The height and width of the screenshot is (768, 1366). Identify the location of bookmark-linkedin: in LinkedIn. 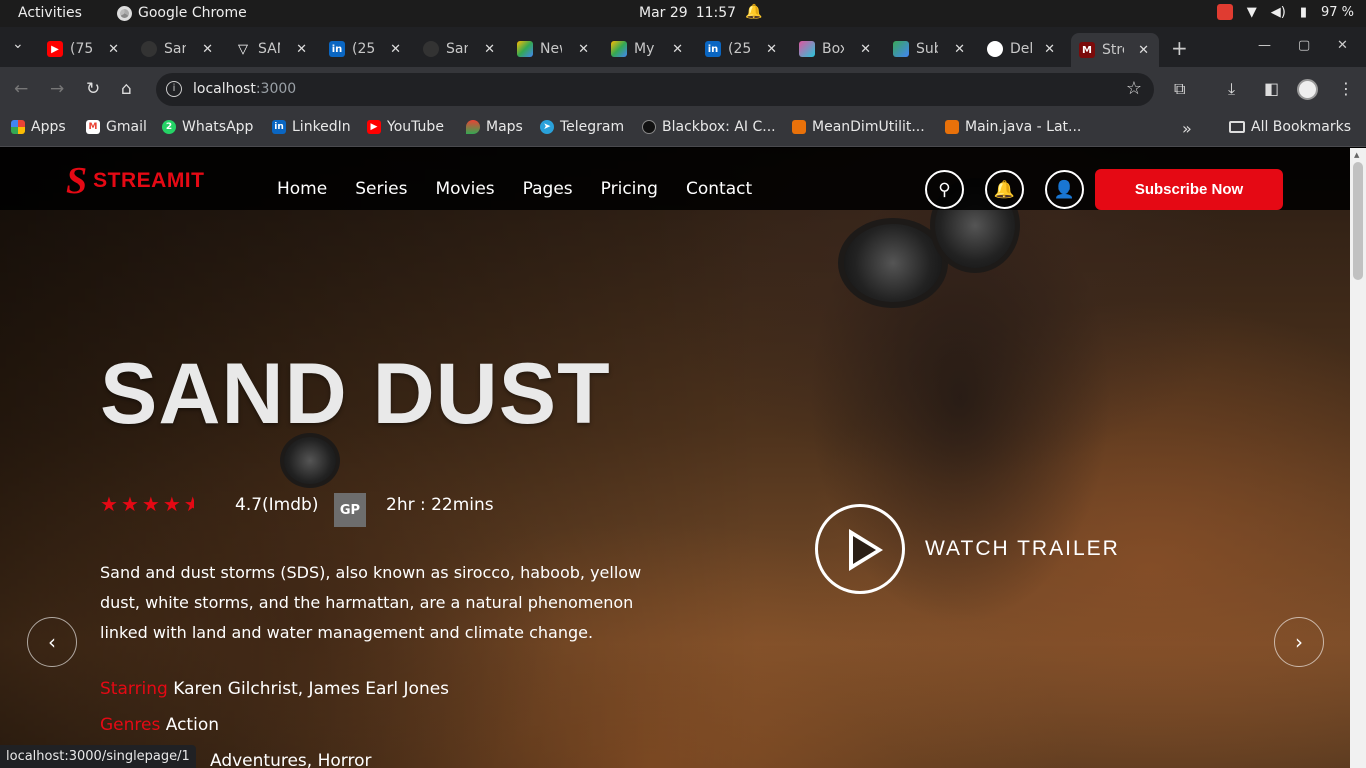
(311, 127).